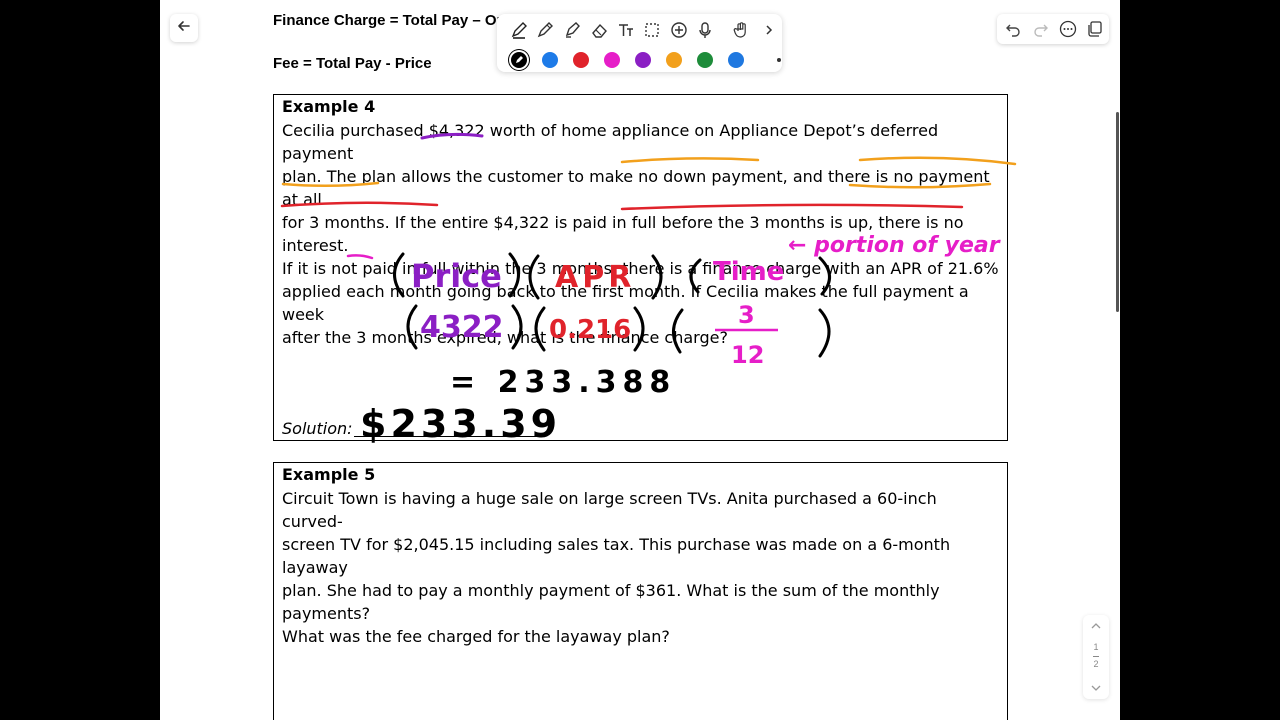  What do you see at coordinates (452, 136) in the screenshot?
I see `underline-price` at bounding box center [452, 136].